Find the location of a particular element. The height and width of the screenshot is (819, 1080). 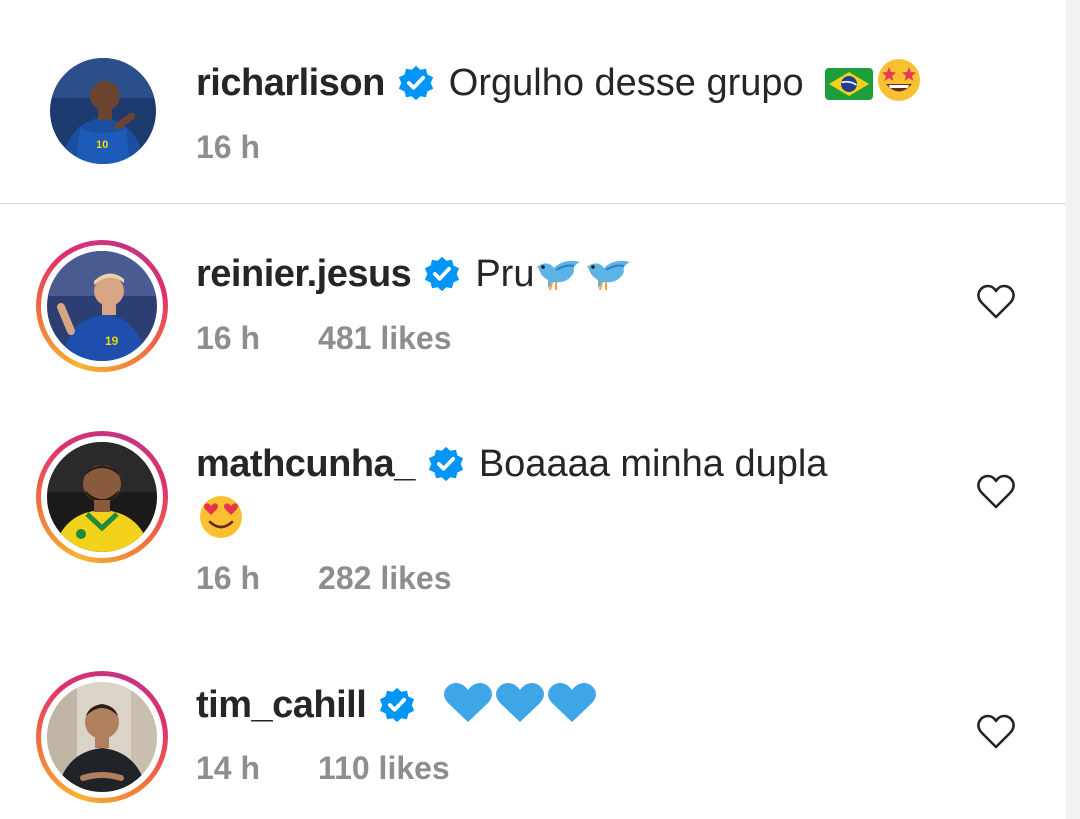

comment-timestamp: 14 h is located at coordinates (228, 768).